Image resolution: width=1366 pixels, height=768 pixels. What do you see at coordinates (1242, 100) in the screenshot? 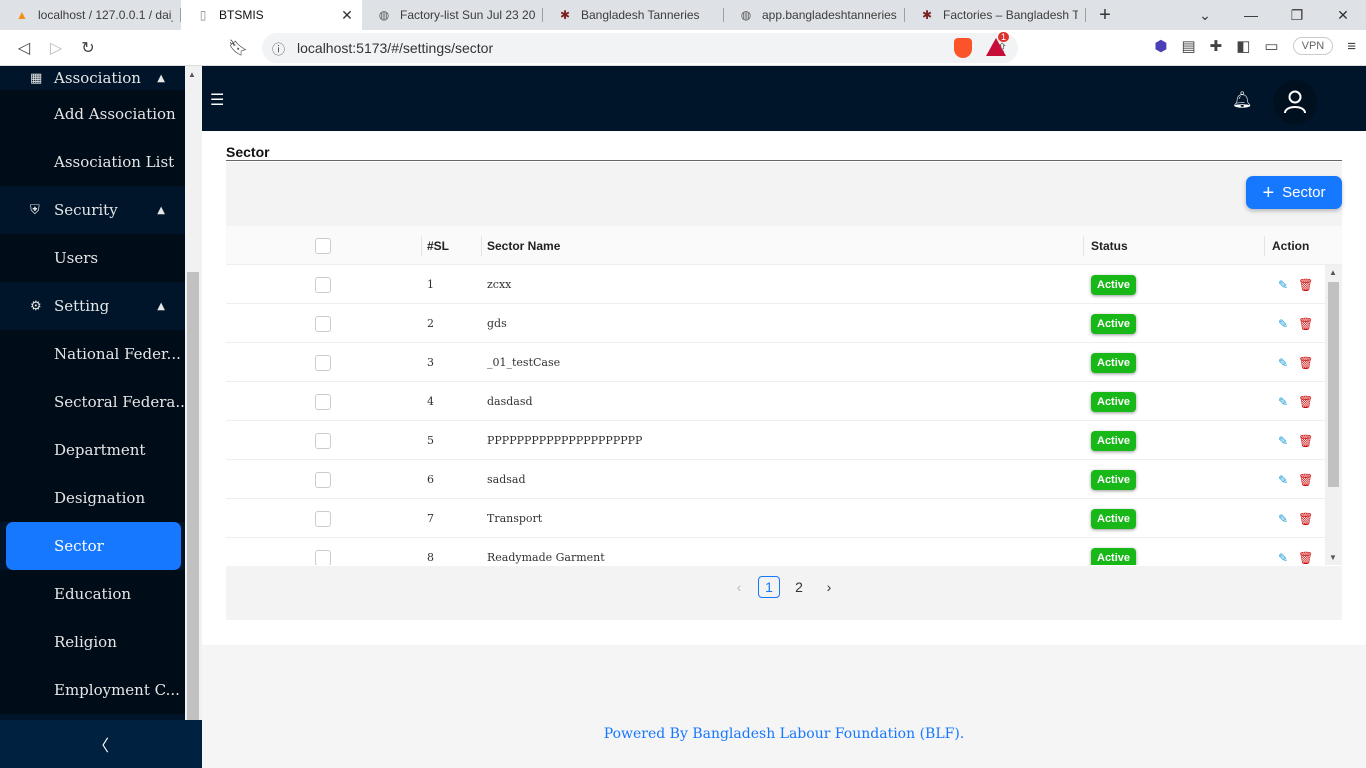
I see `bell-icon: 🔔︎` at bounding box center [1242, 100].